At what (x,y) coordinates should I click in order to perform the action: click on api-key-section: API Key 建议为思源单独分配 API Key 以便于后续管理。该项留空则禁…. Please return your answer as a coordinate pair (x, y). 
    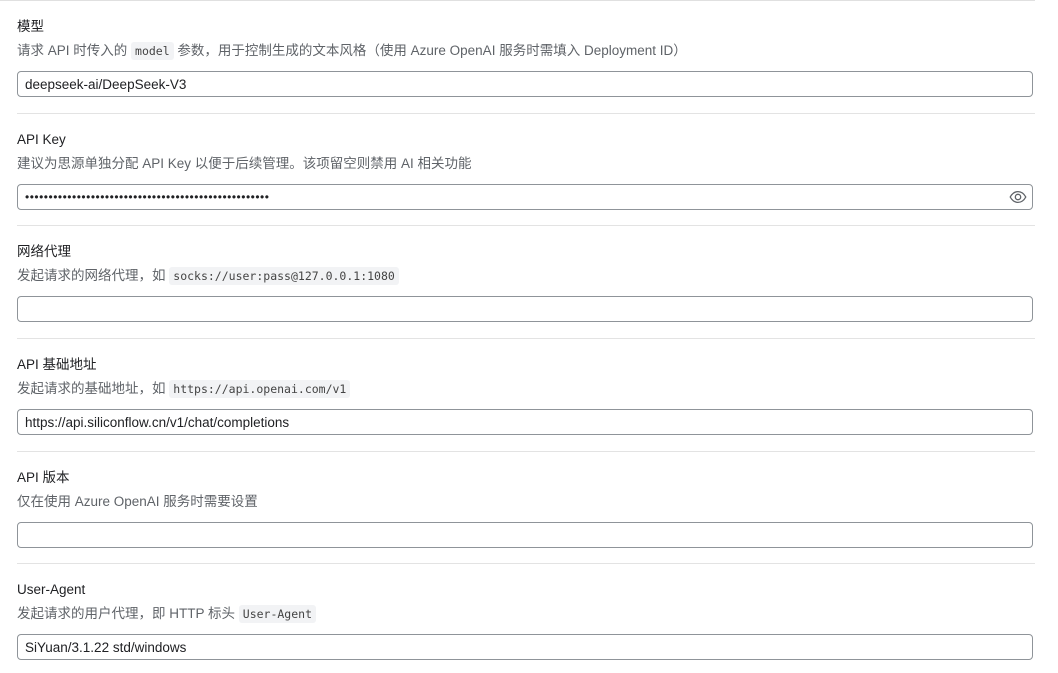
    Looking at the image, I should click on (526, 170).